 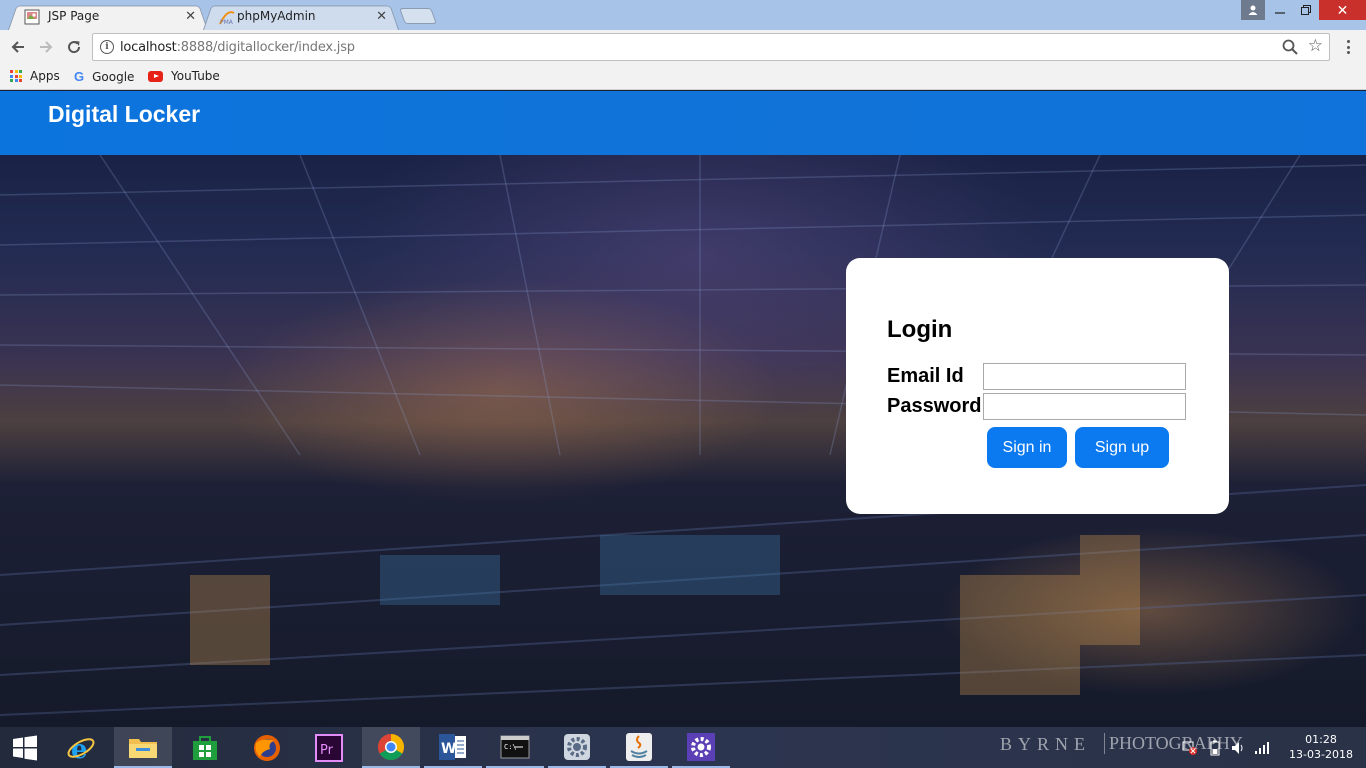 What do you see at coordinates (1084, 406) in the screenshot?
I see `password-field` at bounding box center [1084, 406].